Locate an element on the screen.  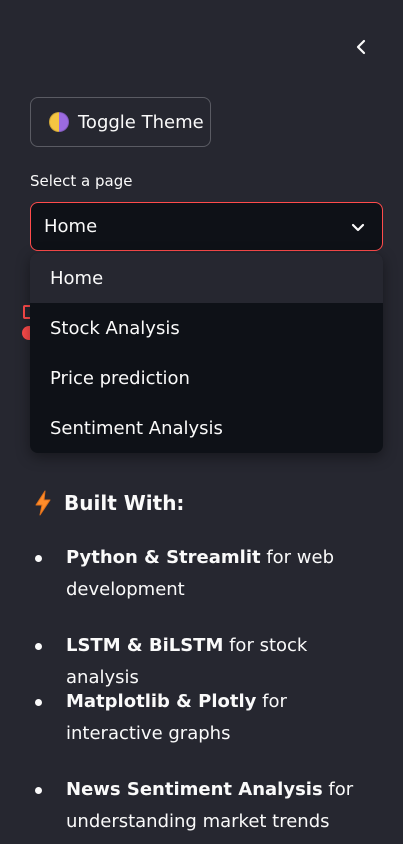
toggle-theme-label: Toggle Theme is located at coordinates (141, 122).